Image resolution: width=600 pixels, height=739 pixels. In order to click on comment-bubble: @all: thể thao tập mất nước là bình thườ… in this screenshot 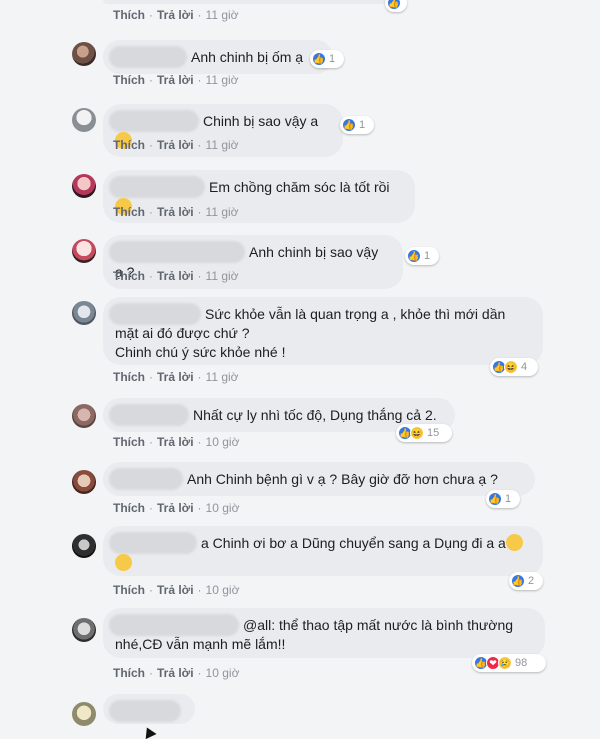, I will do `click(324, 633)`.